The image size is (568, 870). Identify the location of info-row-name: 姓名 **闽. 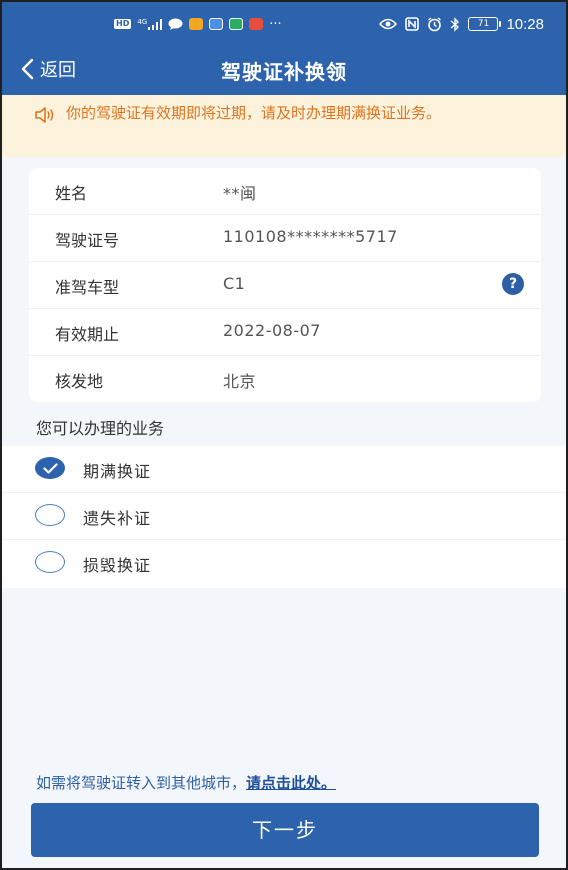
(285, 191).